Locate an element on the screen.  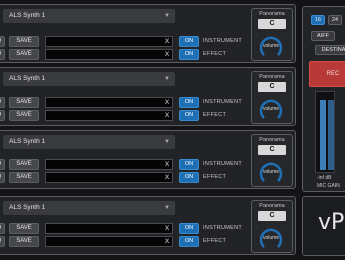
level-meter-right is located at coordinates (331, 135).